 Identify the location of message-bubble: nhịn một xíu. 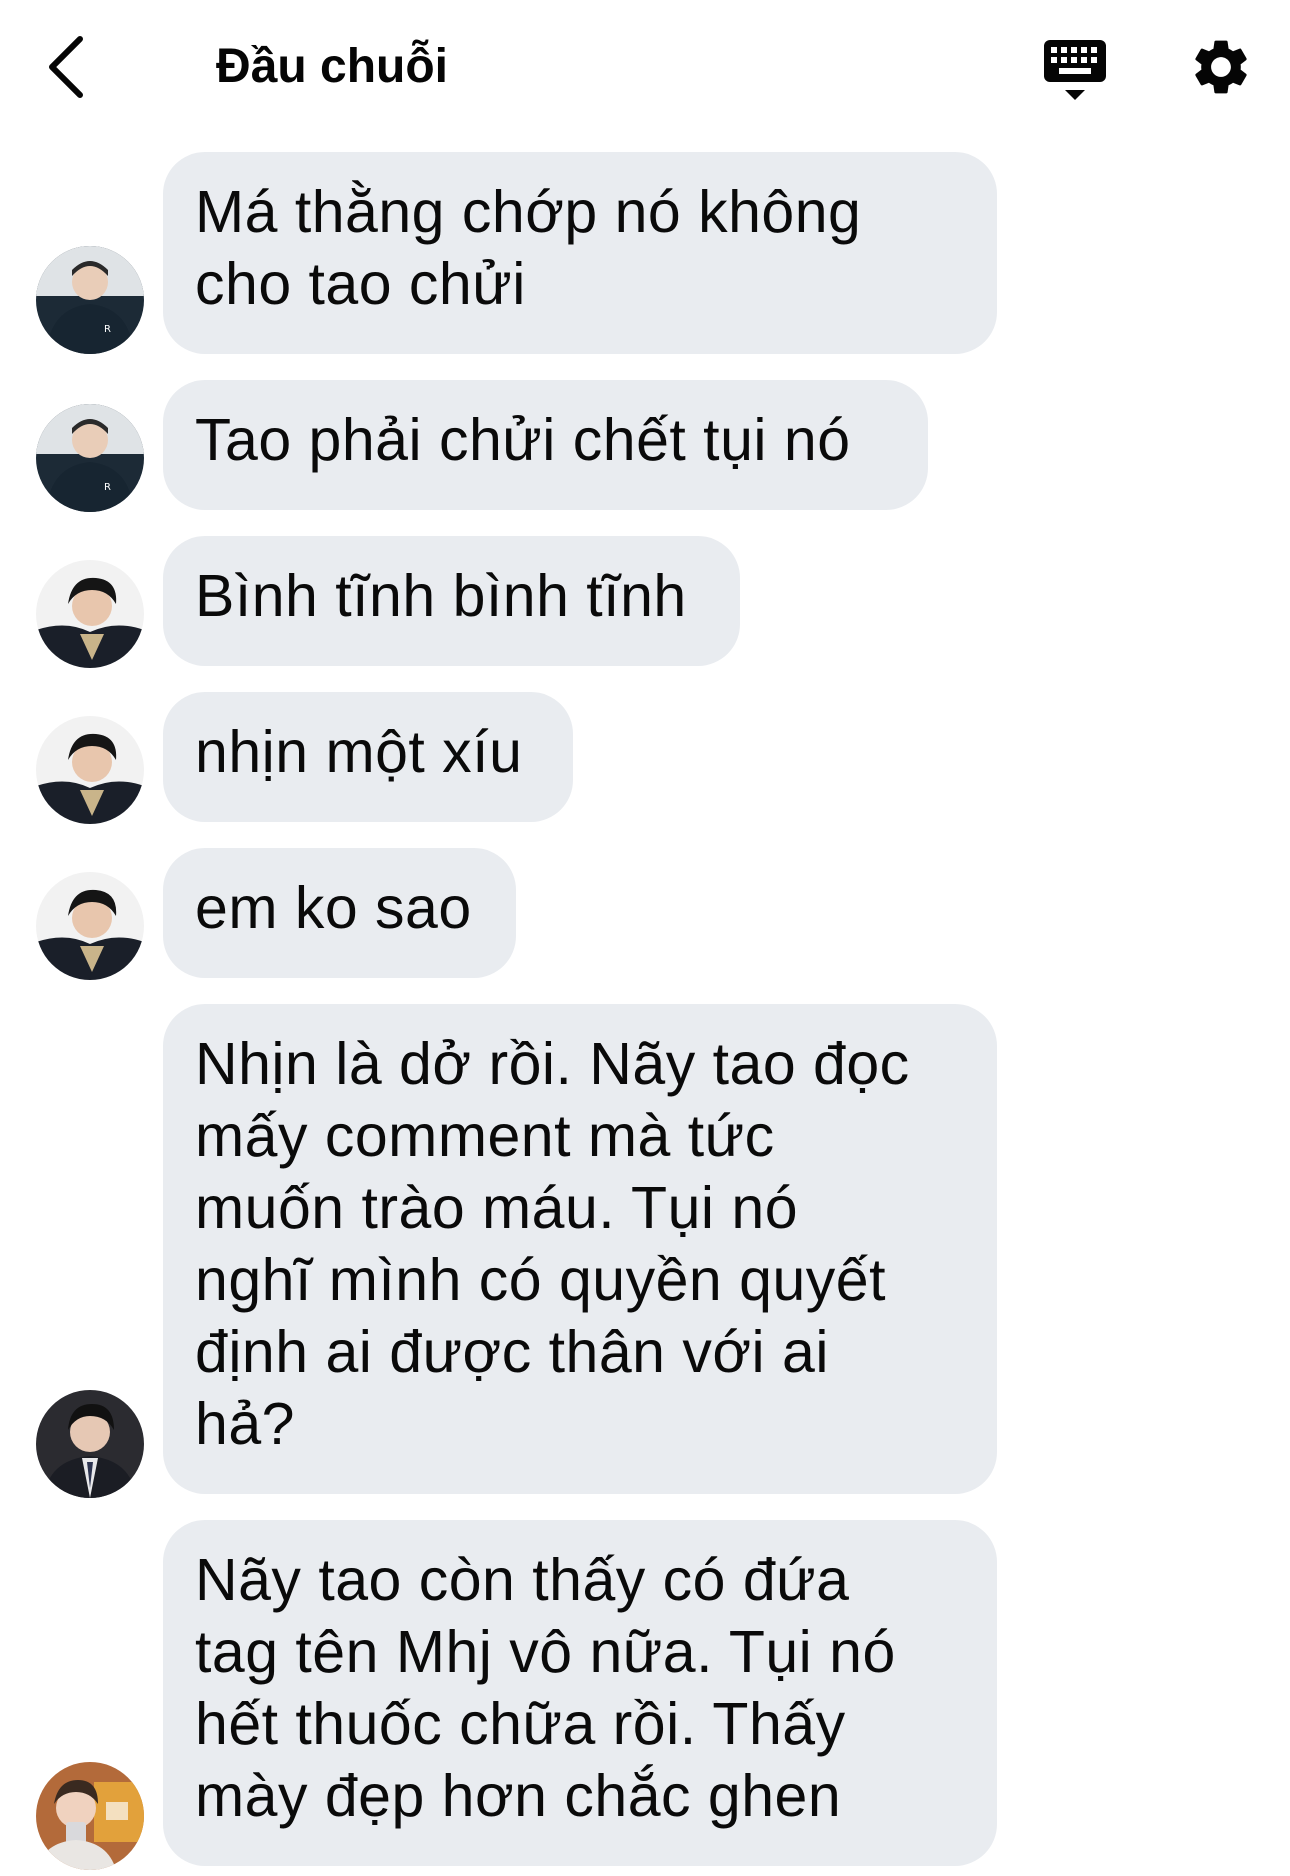
(368, 757).